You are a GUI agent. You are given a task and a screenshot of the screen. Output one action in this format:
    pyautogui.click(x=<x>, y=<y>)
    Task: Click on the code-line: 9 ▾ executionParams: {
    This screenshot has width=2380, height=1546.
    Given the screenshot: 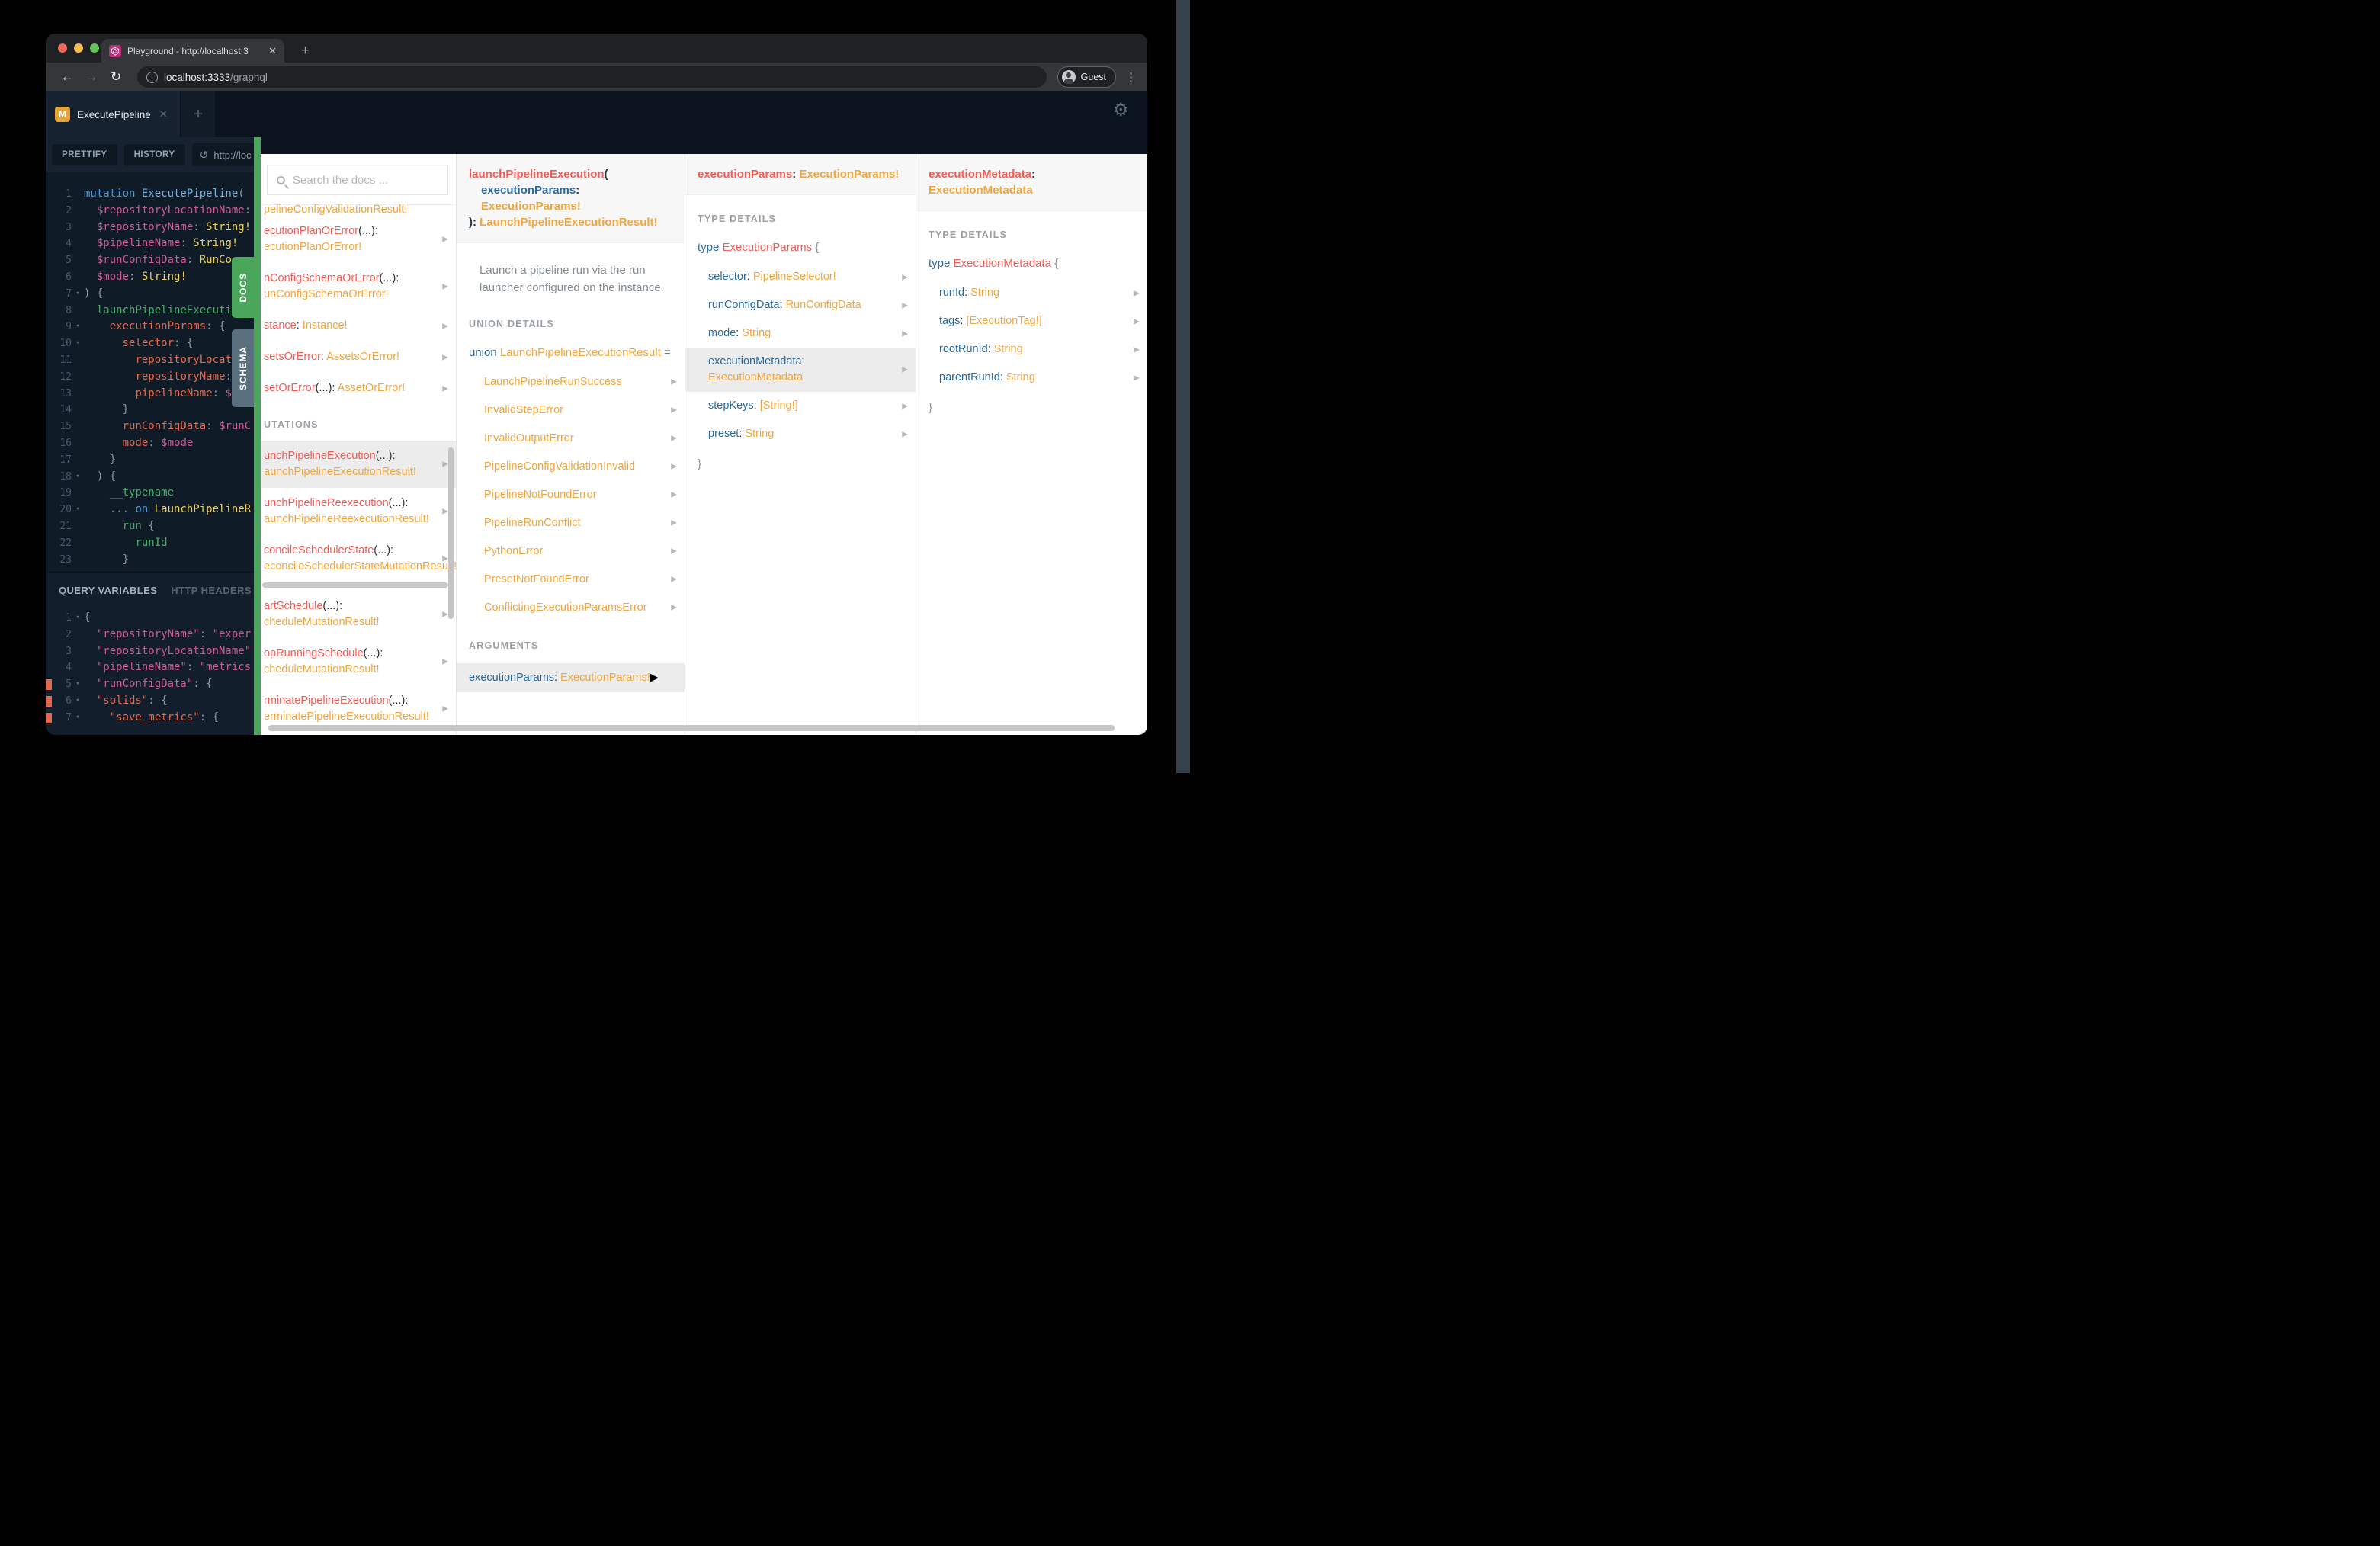 What is the action you would take?
    pyautogui.click(x=150, y=327)
    